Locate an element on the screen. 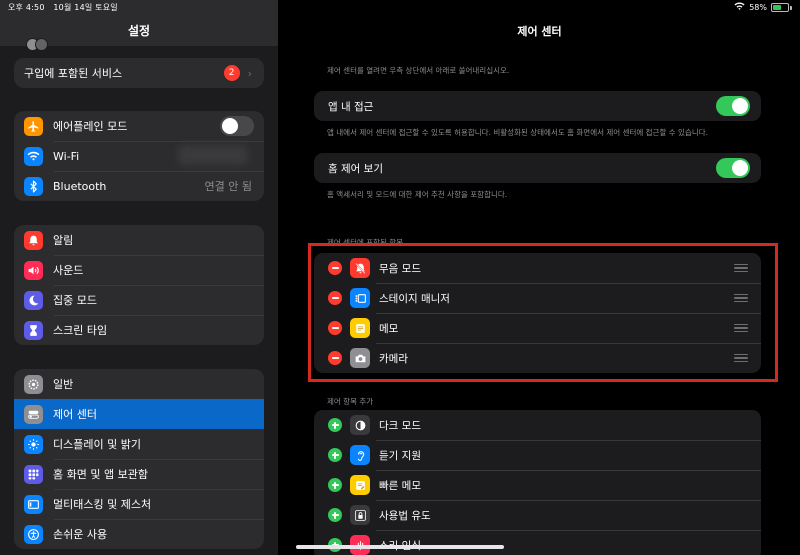  status-indicators: 58% is located at coordinates (763, 7).